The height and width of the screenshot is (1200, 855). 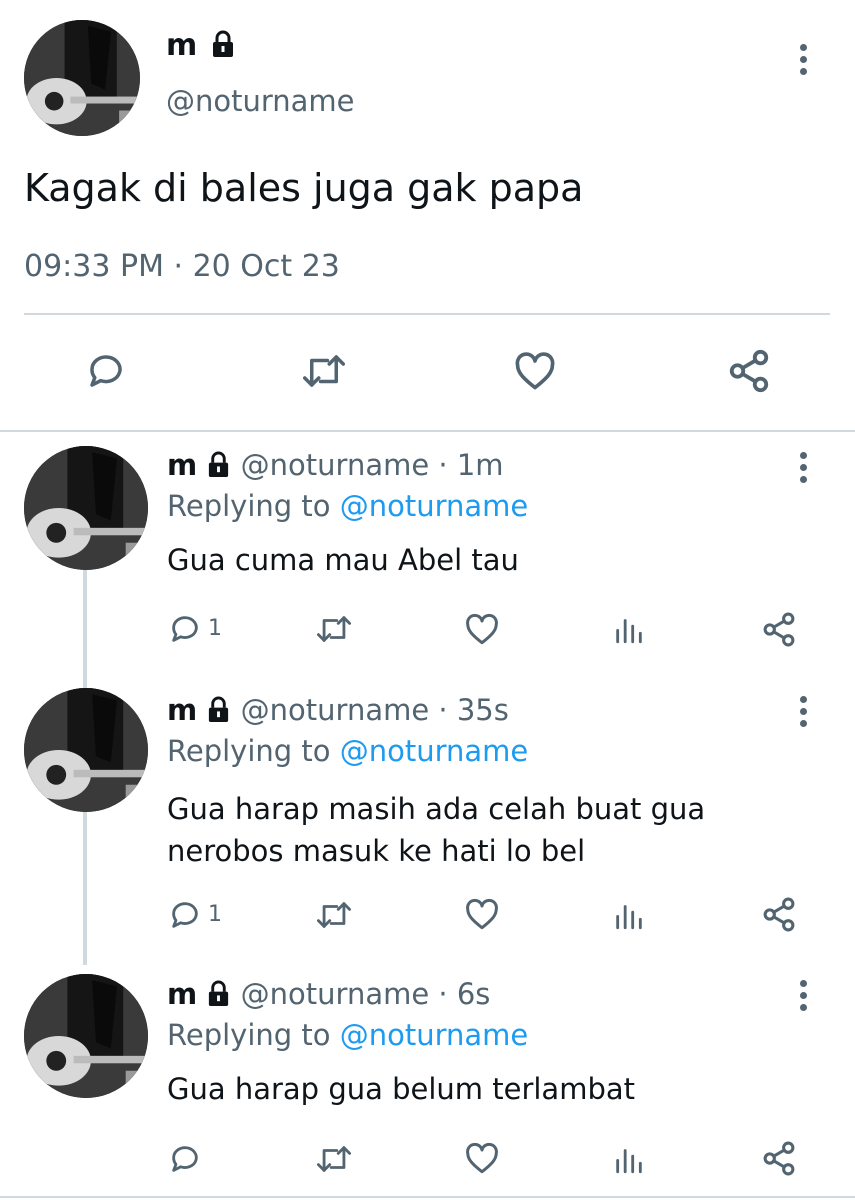 I want to click on reply-text-line: Gua cuma mau Abel tau, so click(x=343, y=560).